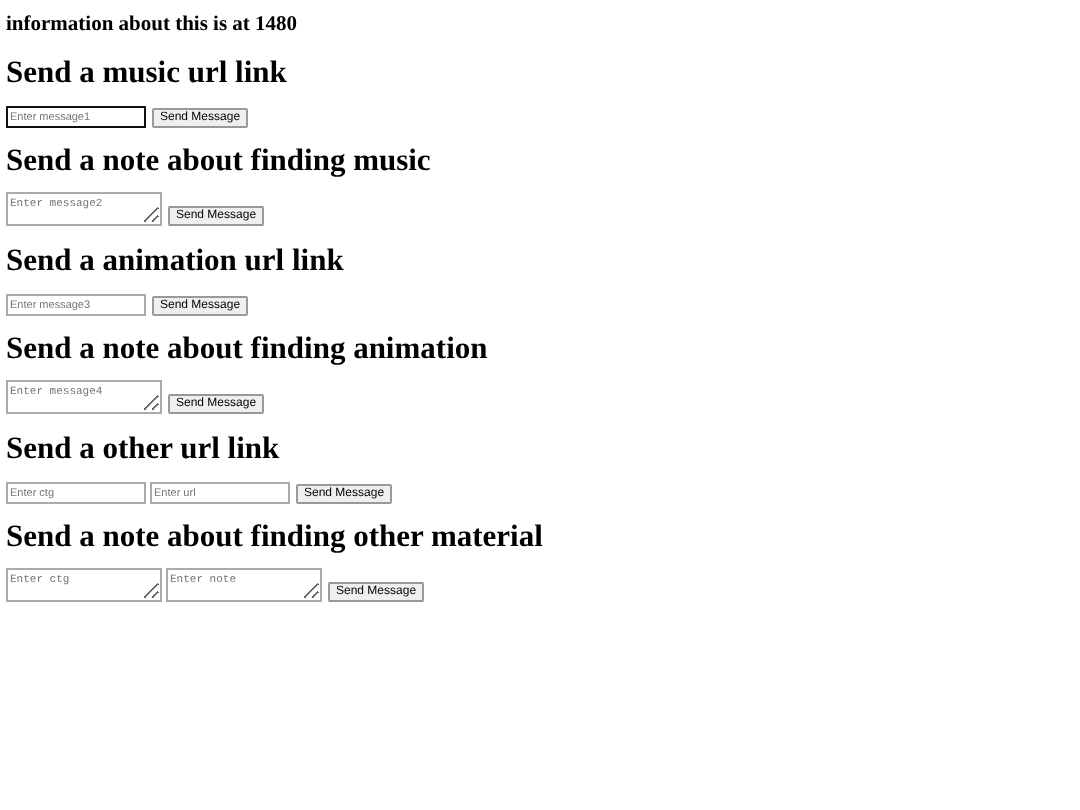 This screenshot has height=810, width=1080. I want to click on section-heading: Send a other url link, so click(144, 450).